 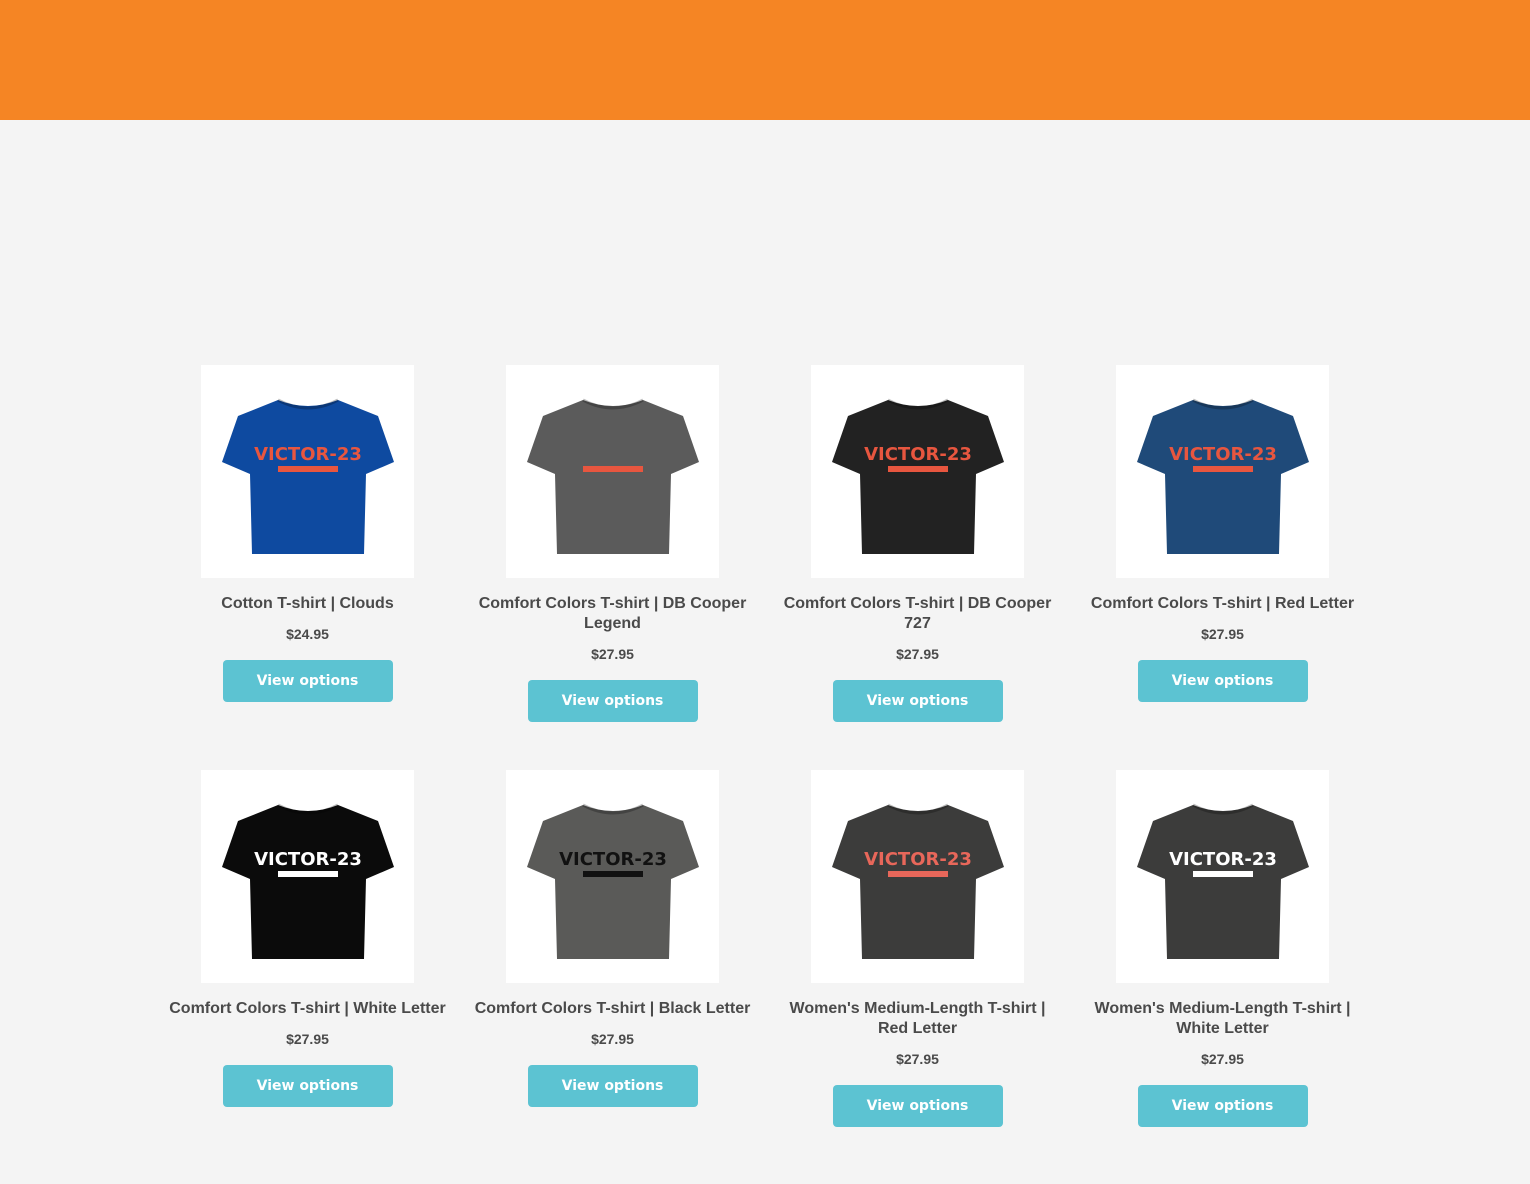 What do you see at coordinates (918, 614) in the screenshot?
I see `product-title: Comfort Colors T-shirt | DB Cooper 727` at bounding box center [918, 614].